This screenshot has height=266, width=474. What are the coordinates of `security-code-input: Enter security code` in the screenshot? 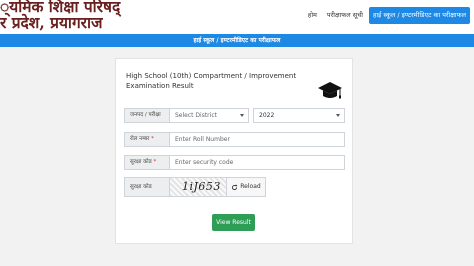 It's located at (257, 162).